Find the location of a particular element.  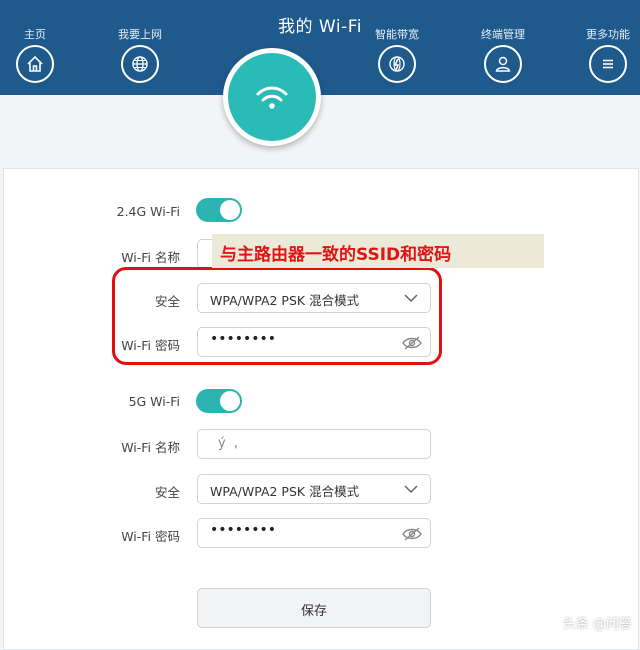

bandwidth-globe-icon is located at coordinates (397, 64).